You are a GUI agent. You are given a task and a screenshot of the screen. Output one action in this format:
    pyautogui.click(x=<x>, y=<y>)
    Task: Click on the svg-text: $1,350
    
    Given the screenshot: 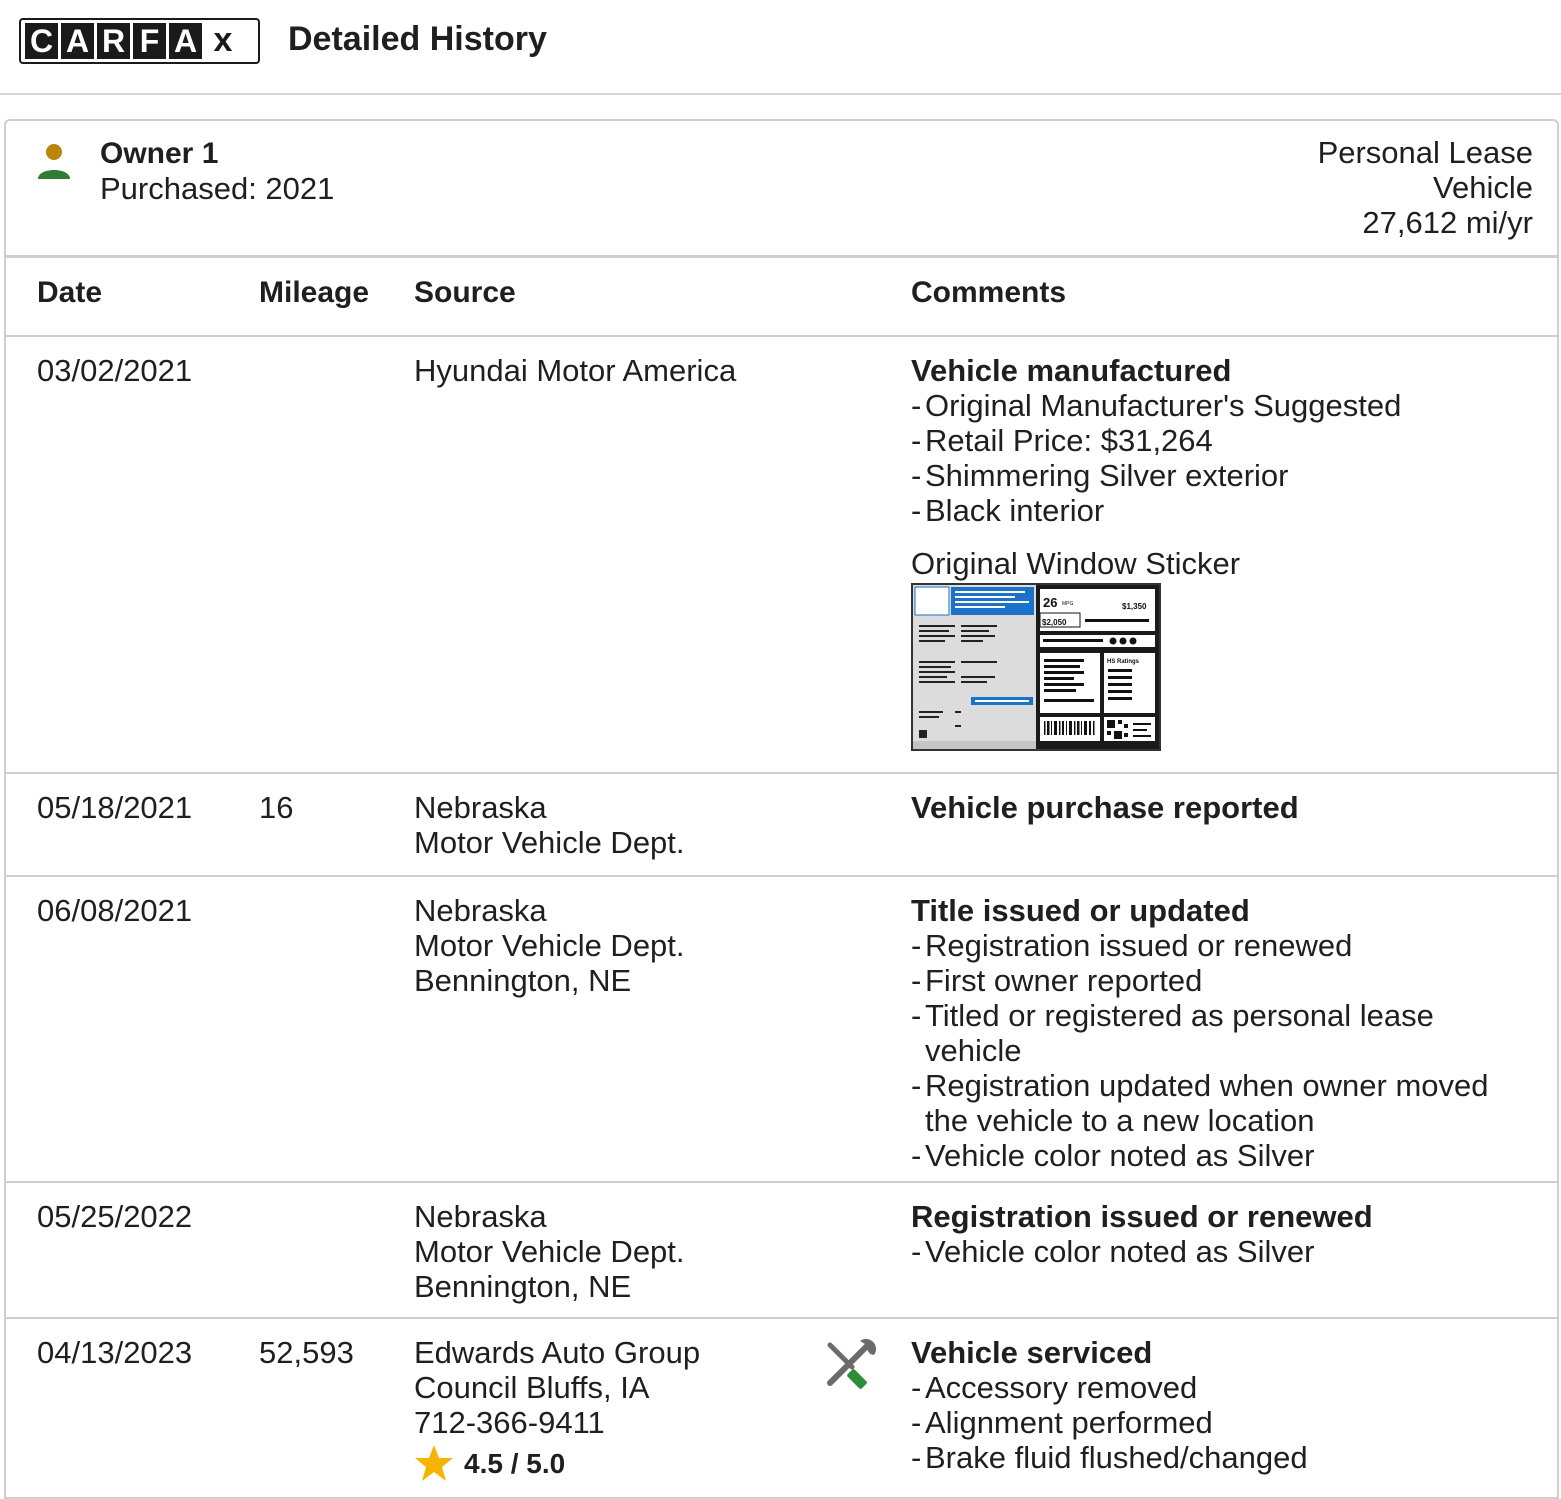 What is the action you would take?
    pyautogui.click(x=1134, y=606)
    